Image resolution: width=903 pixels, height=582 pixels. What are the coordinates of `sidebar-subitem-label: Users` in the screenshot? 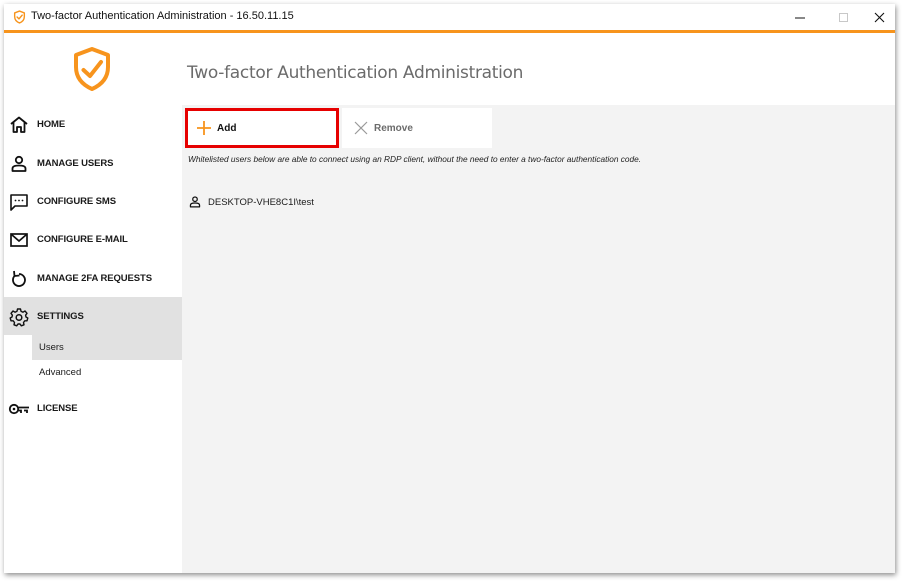 It's located at (51, 347).